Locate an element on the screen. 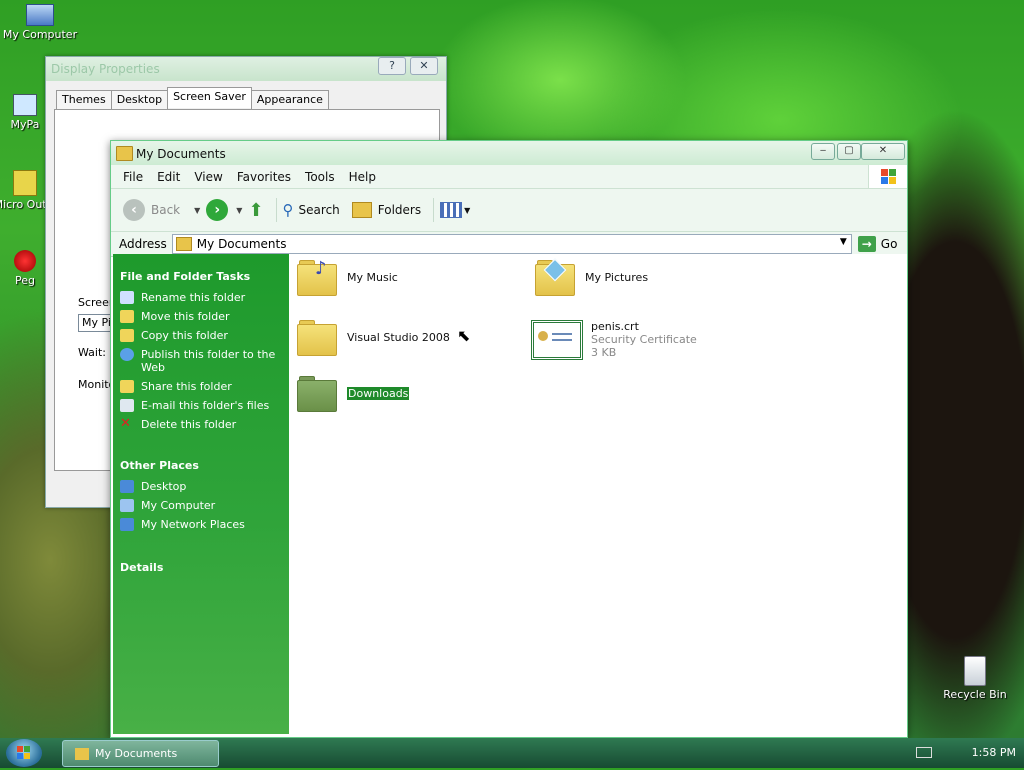  task-rename-folder: Rename this folder is located at coordinates (204, 297).